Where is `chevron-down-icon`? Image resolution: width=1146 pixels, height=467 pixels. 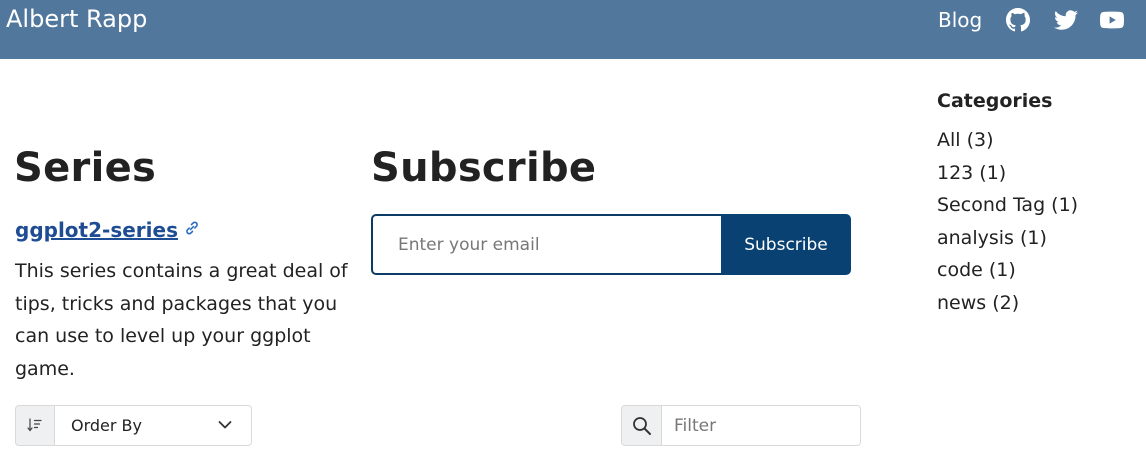
chevron-down-icon is located at coordinates (225, 425).